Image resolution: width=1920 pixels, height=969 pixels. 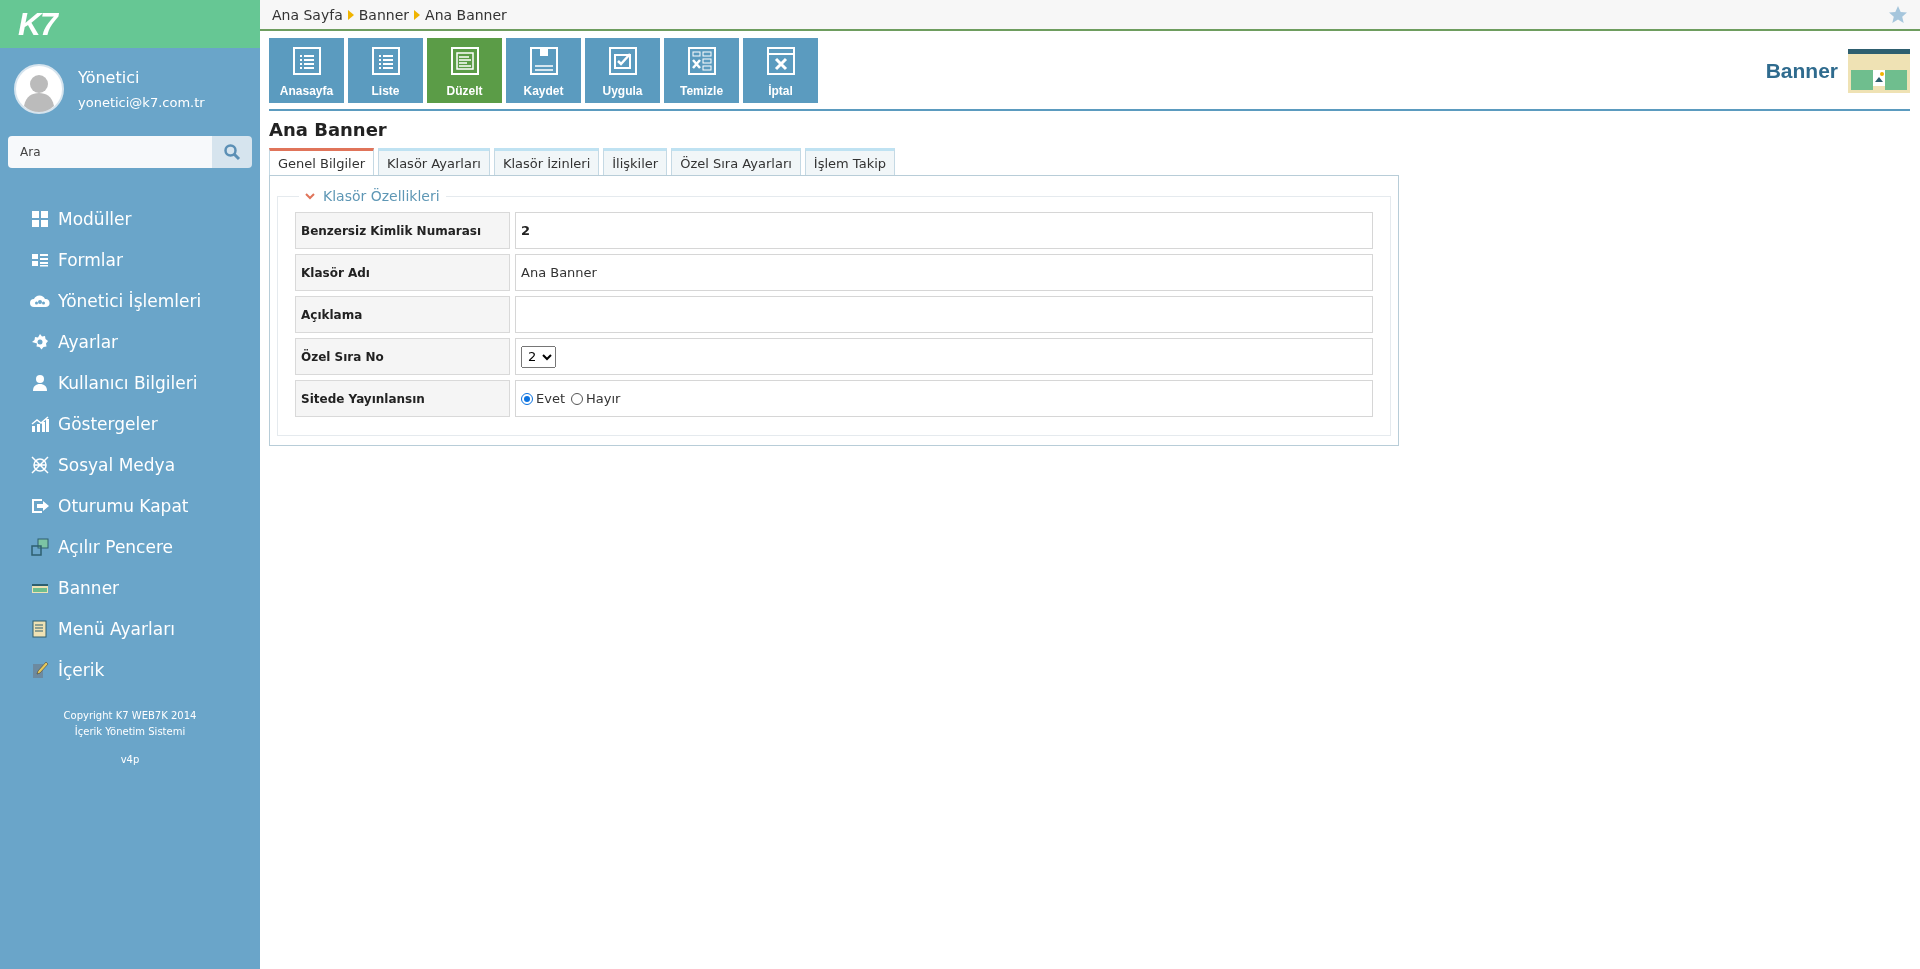 What do you see at coordinates (701, 61) in the screenshot?
I see `table-clear-icon` at bounding box center [701, 61].